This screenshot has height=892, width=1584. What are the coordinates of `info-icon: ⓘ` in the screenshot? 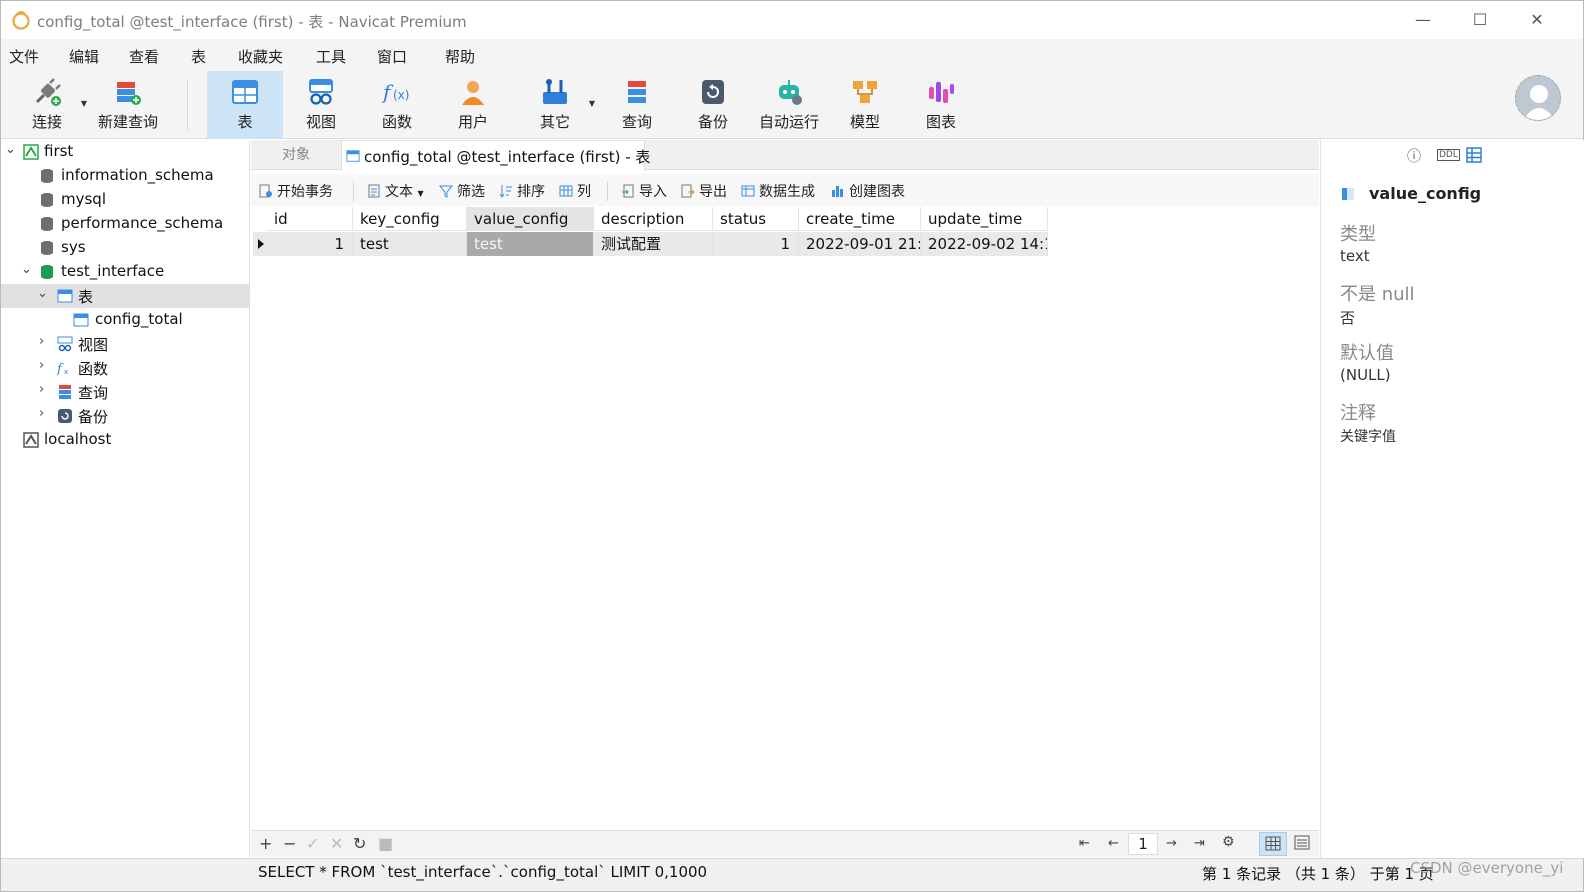 It's located at (1414, 156).